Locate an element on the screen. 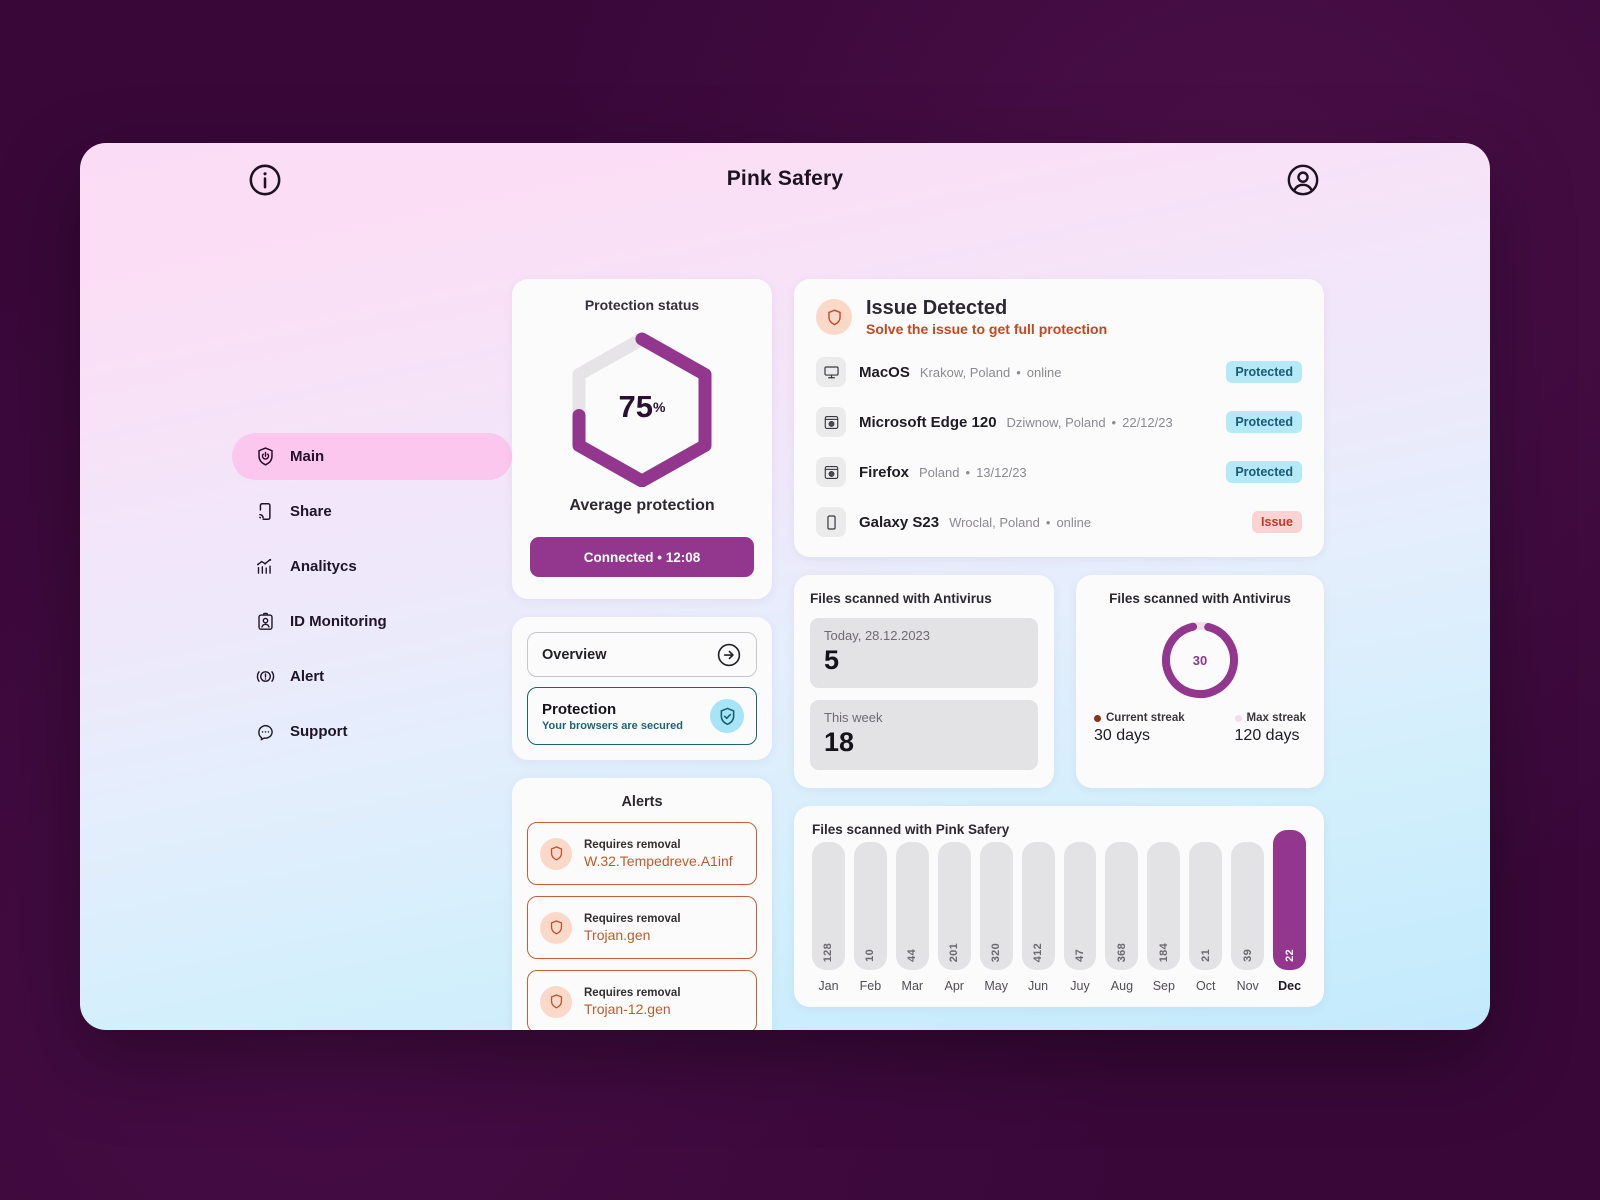 This screenshot has width=1600, height=1200. legend-label-max: Max streak is located at coordinates (1276, 718).